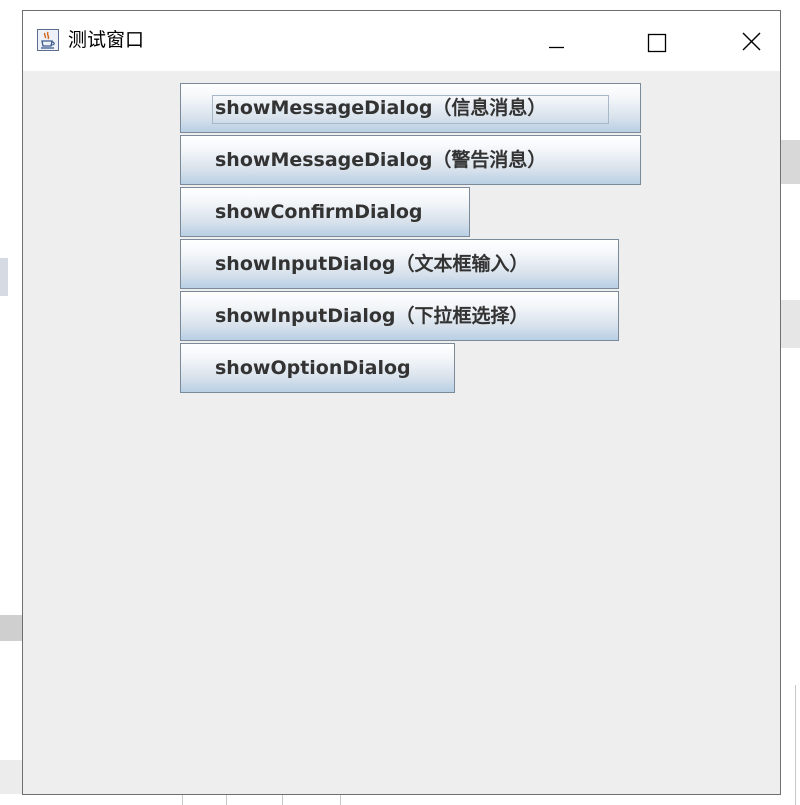 The image size is (800, 805). What do you see at coordinates (48, 40) in the screenshot?
I see `java-cup-icon` at bounding box center [48, 40].